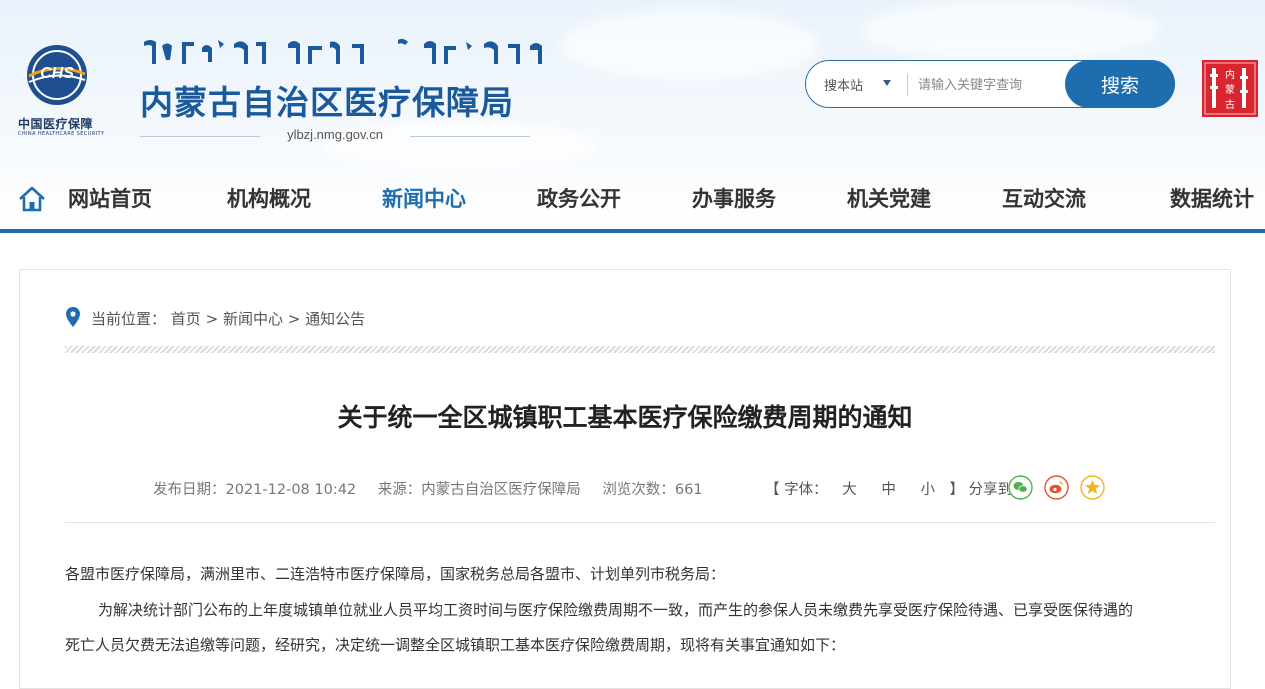 The image size is (1265, 689). Describe the element at coordinates (129, 319) in the screenshot. I see `breadcrumb-prefix: 当前位置：` at that location.